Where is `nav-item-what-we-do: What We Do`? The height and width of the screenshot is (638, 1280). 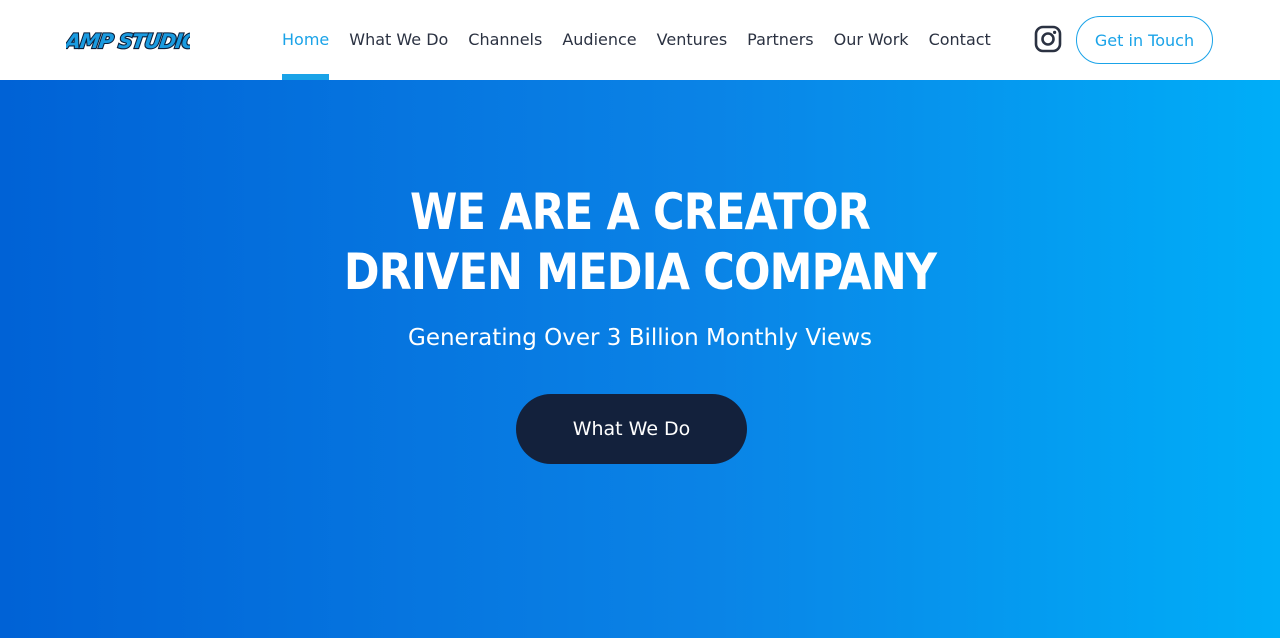
nav-item-what-we-do: What We Do is located at coordinates (398, 40).